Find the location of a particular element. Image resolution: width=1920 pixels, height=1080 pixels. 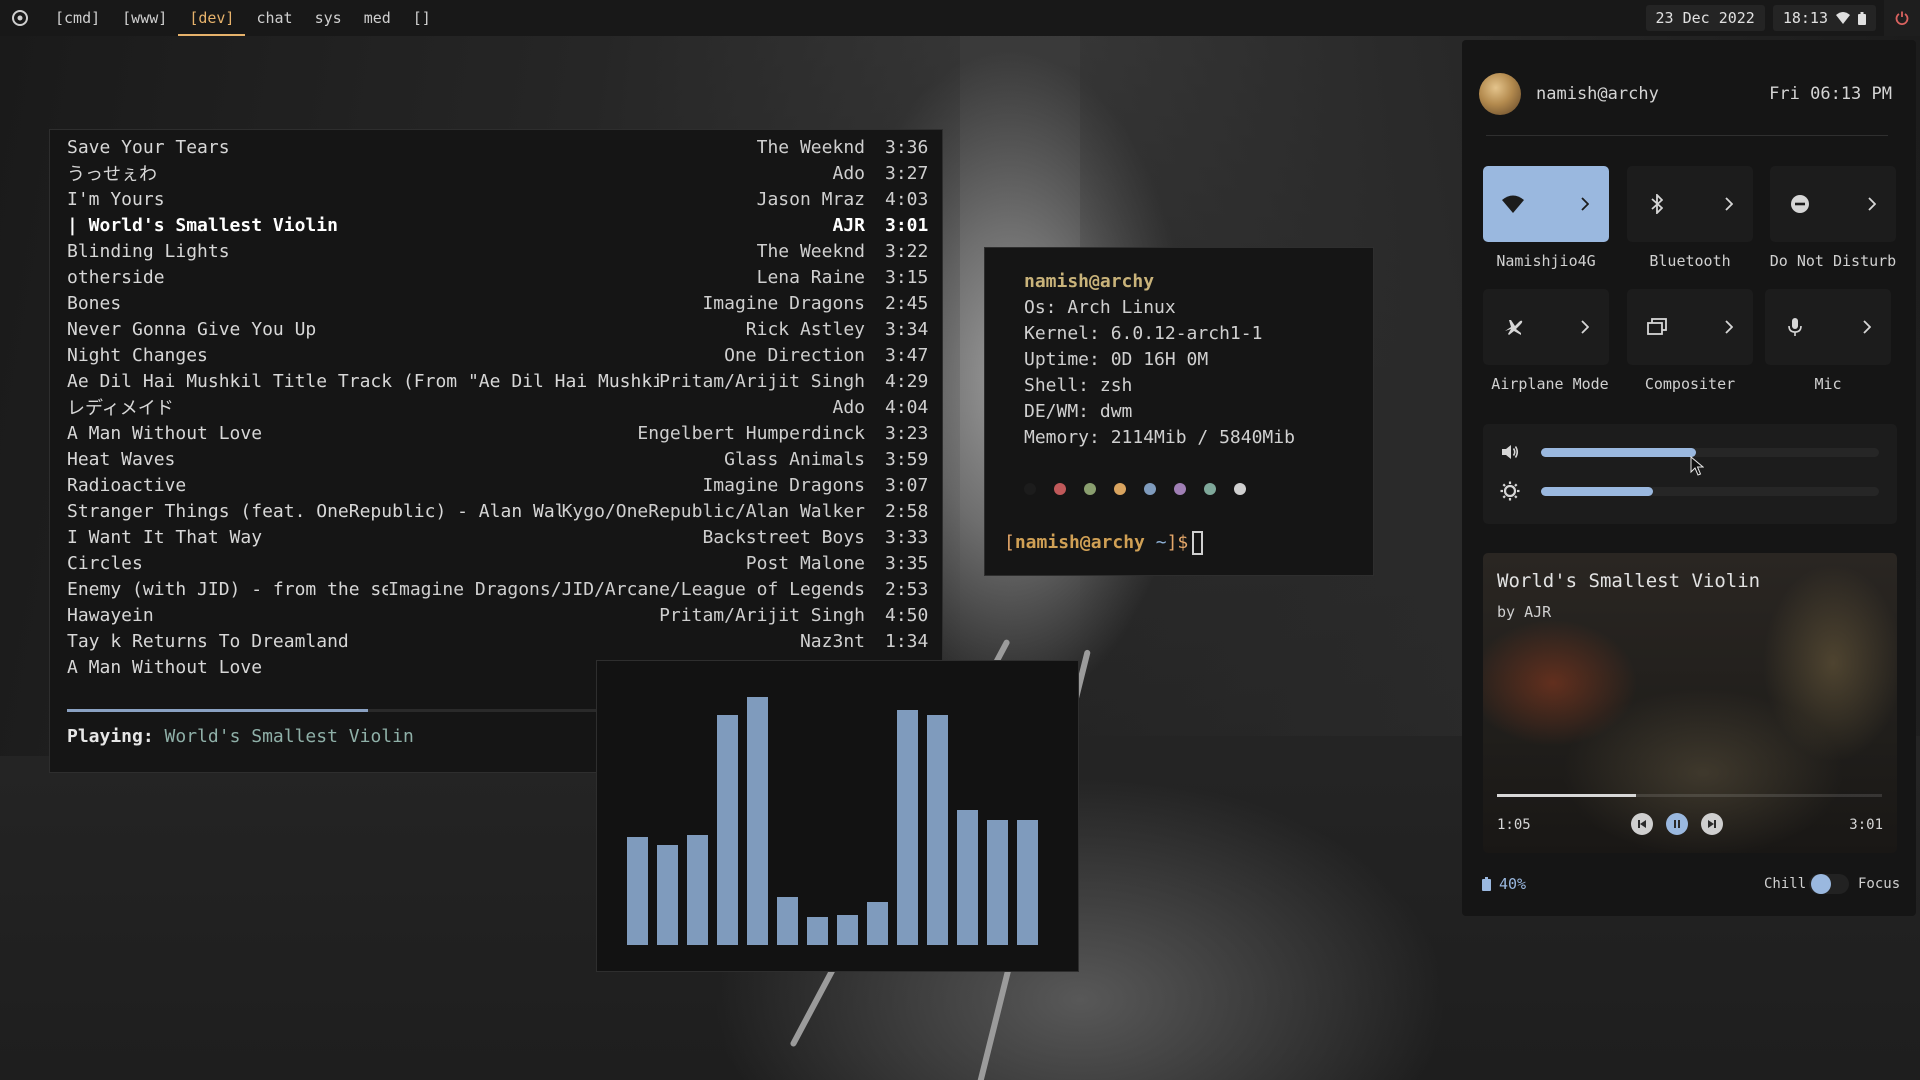

song-title: Tay k Returns To Dreamland is located at coordinates (208, 641).